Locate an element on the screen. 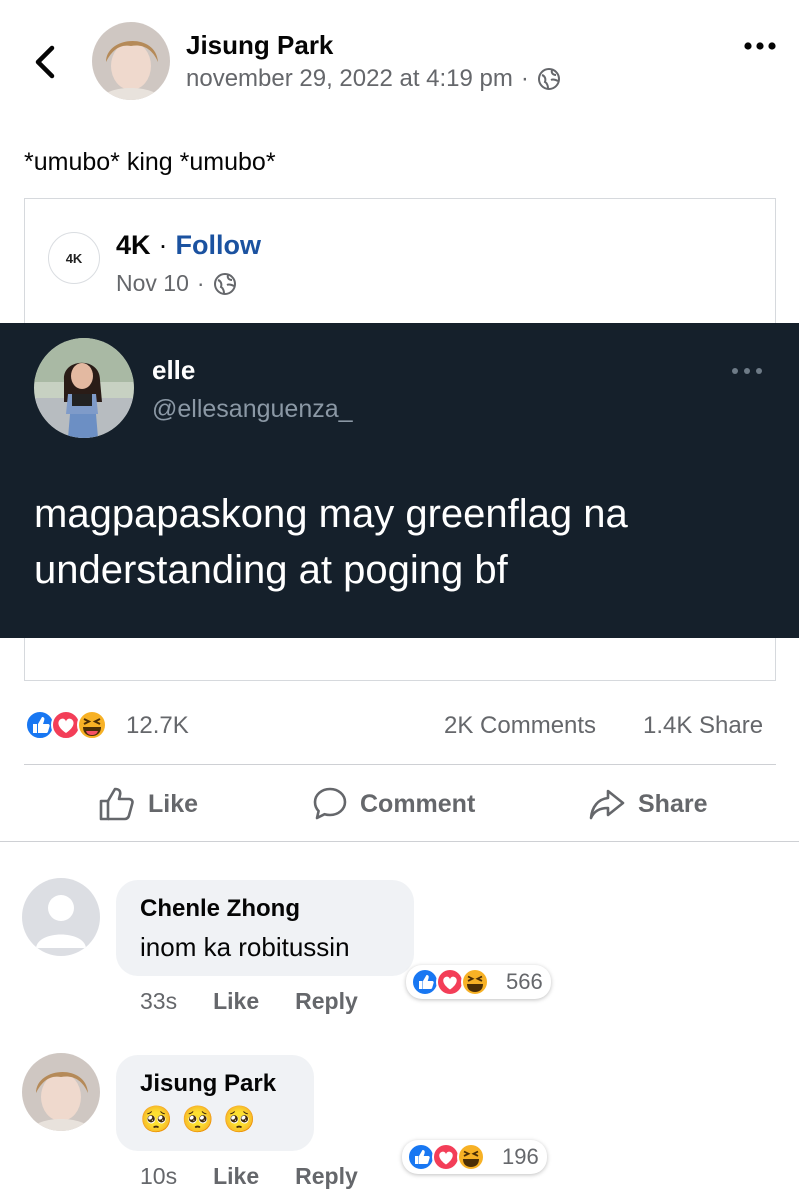 Image resolution: width=799 pixels, height=1200 pixels. love-reaction-icon is located at coordinates (66, 725).